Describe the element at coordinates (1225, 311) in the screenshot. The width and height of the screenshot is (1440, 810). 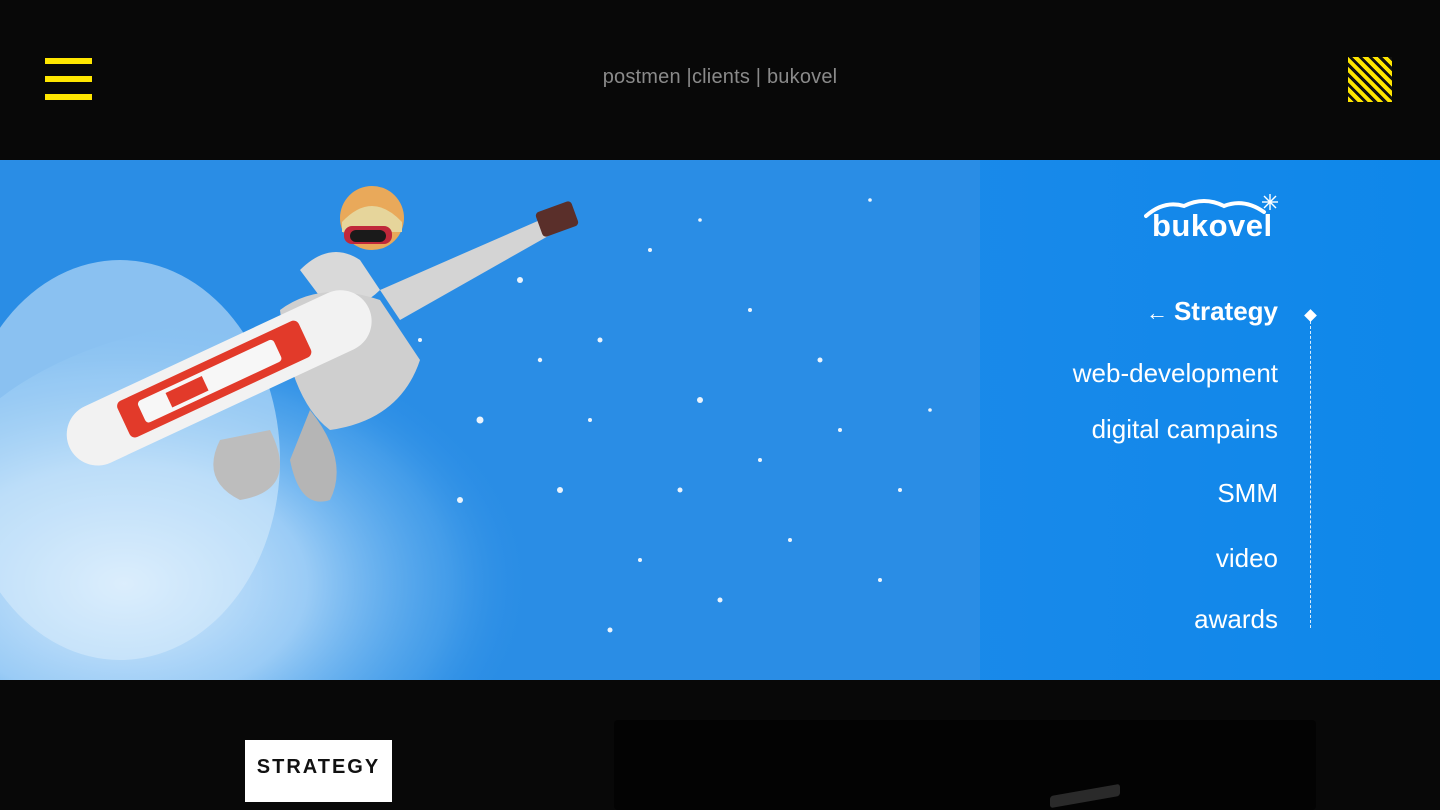
I see `nav-item-label: Strategy` at that location.